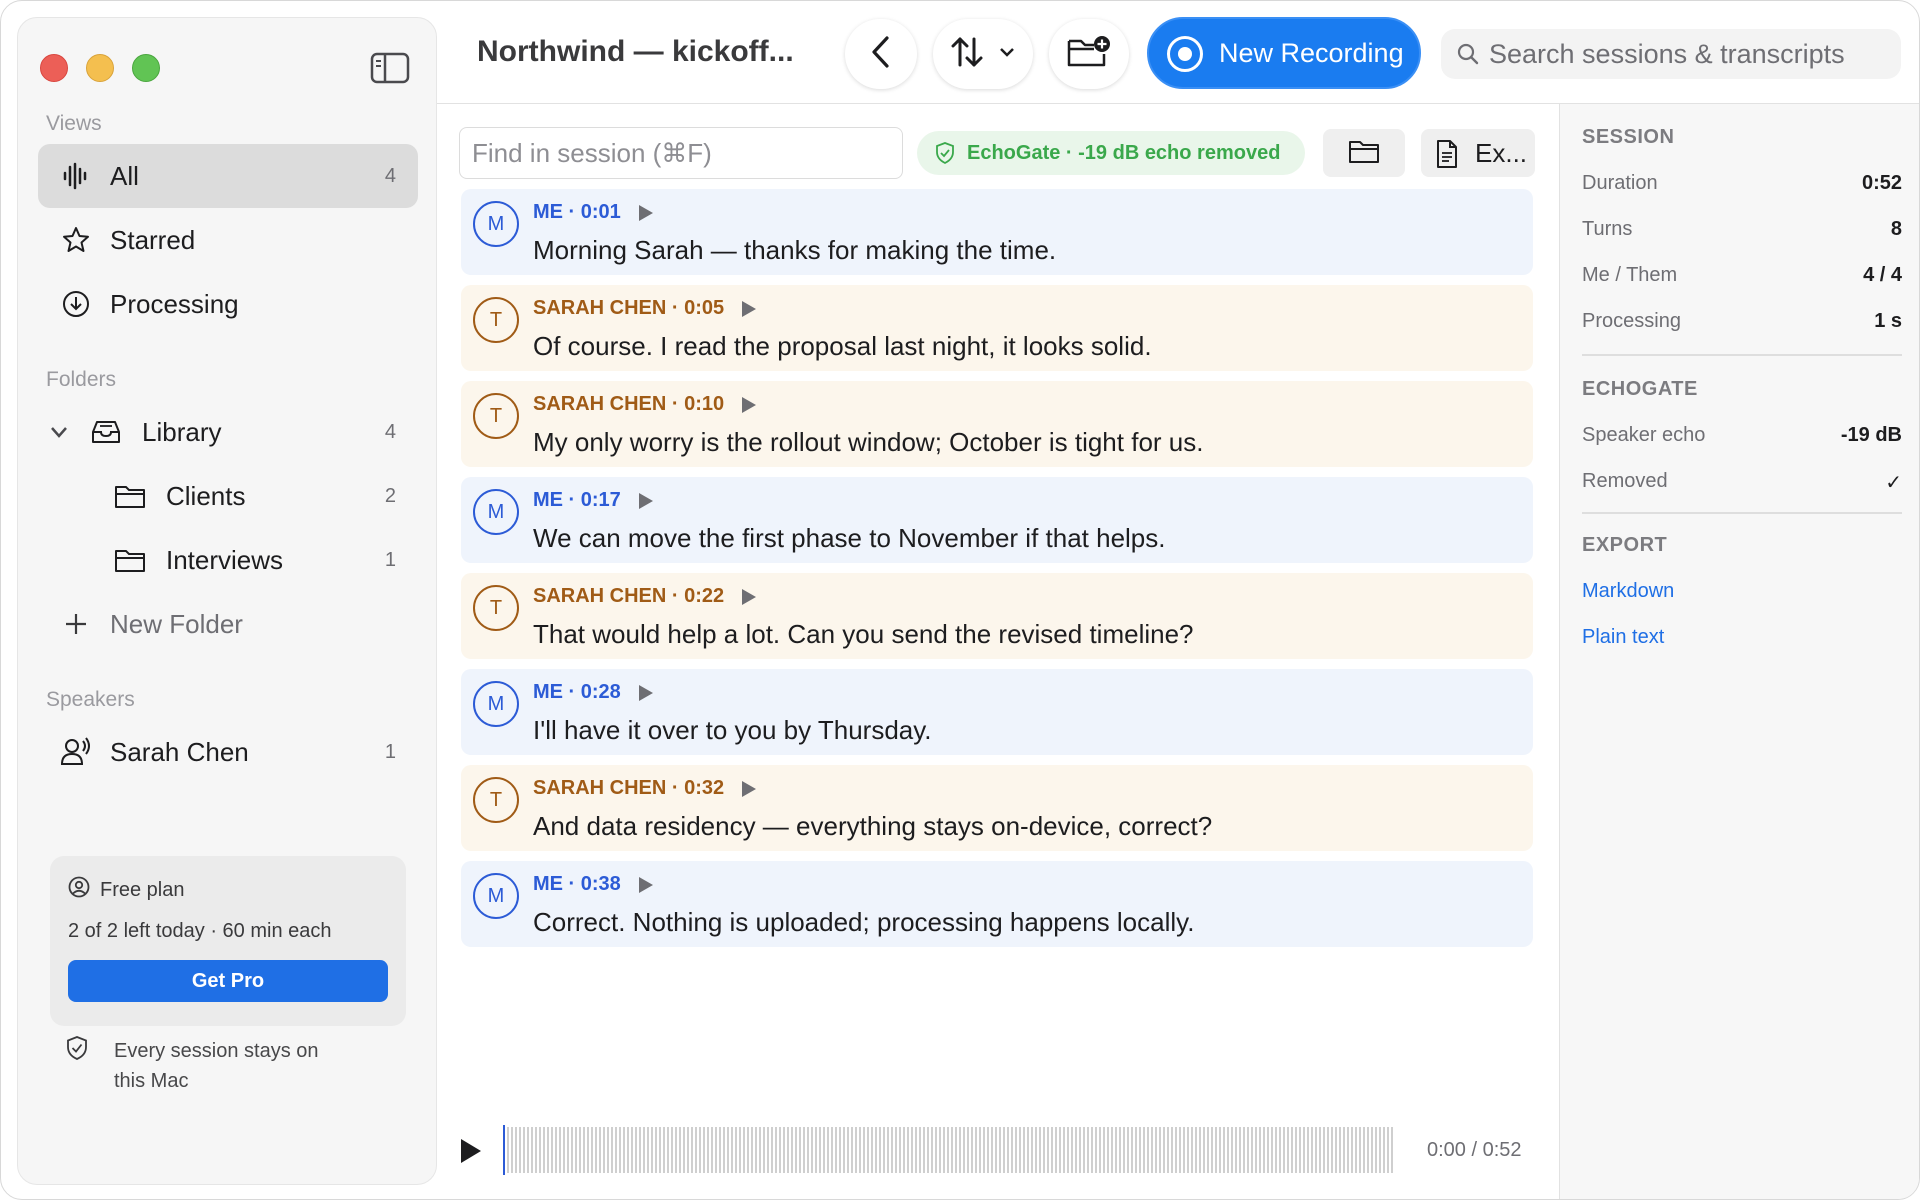  What do you see at coordinates (949, 1150) in the screenshot?
I see `audio-waveform-scrubber` at bounding box center [949, 1150].